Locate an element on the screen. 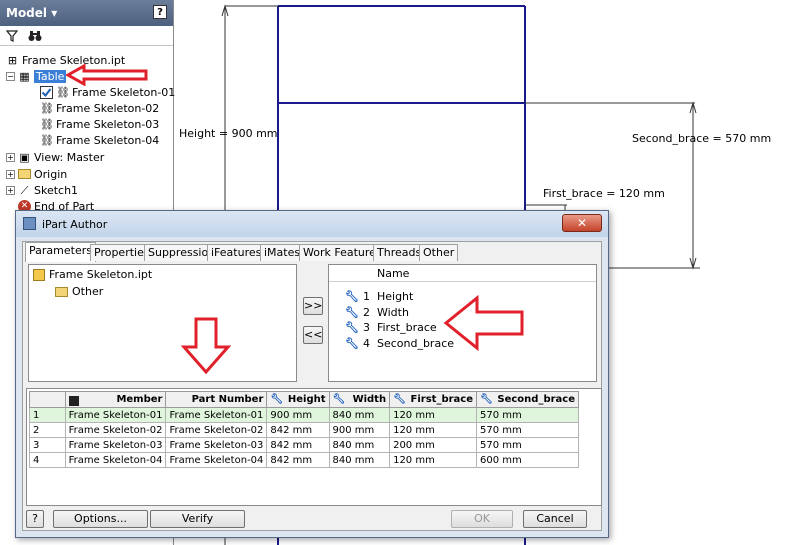 This screenshot has width=800, height=545. second-brace-dimension-label: Second_brace = 570 mm is located at coordinates (701, 138).